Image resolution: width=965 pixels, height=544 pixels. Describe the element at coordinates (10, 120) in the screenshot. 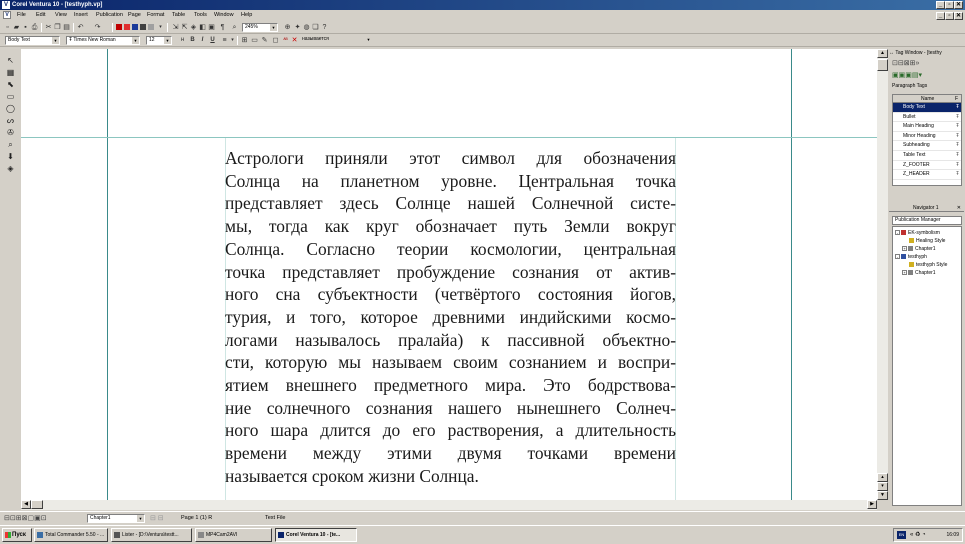

I see `freehand-tool-icon: ᔕ` at that location.